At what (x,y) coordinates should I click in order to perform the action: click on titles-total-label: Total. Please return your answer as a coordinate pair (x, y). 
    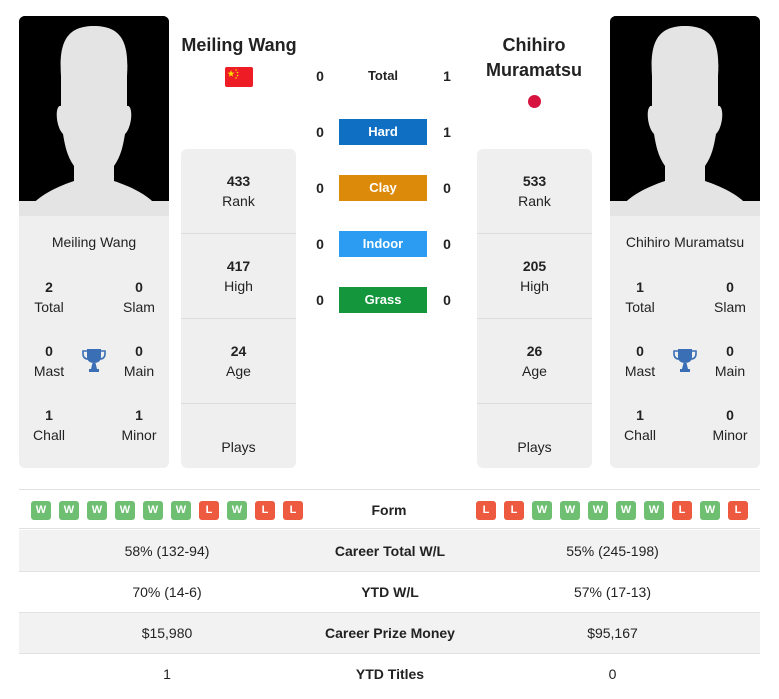
    Looking at the image, I should click on (49, 307).